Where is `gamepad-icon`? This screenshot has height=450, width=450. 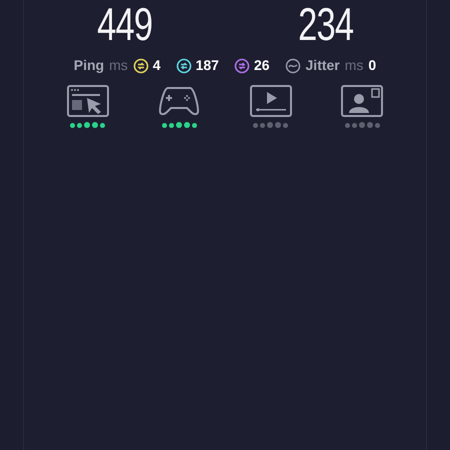
gamepad-icon is located at coordinates (179, 101).